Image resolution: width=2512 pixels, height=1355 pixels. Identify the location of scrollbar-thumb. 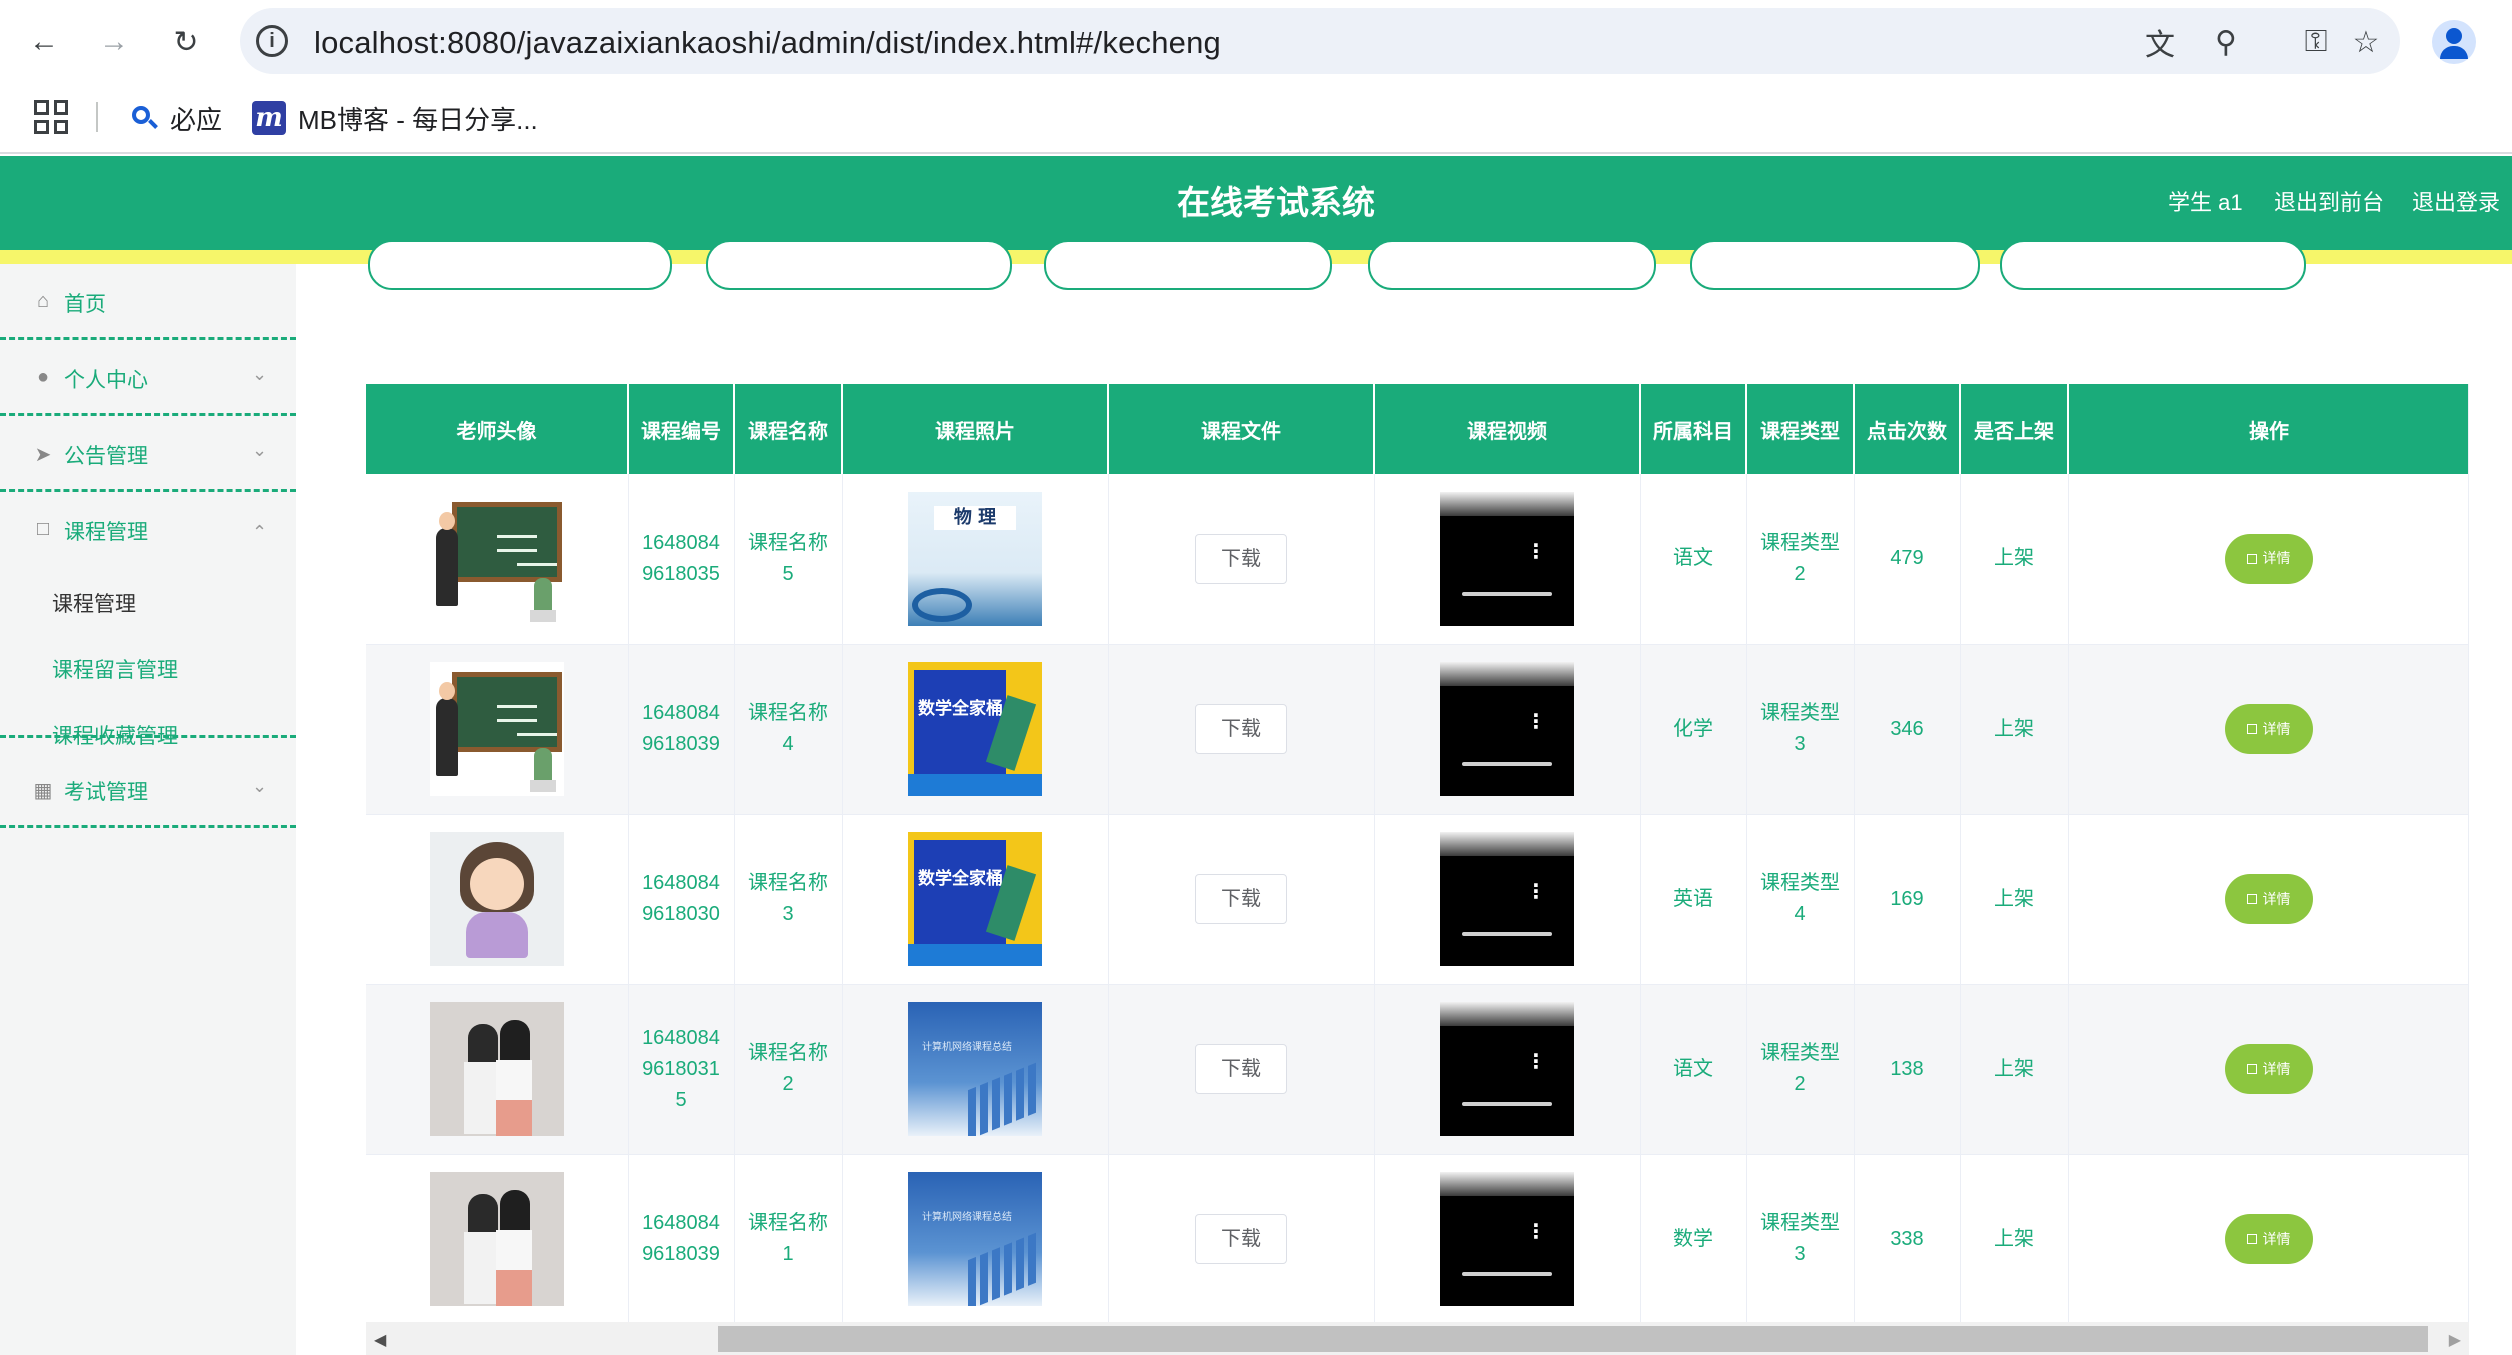
(1573, 1339).